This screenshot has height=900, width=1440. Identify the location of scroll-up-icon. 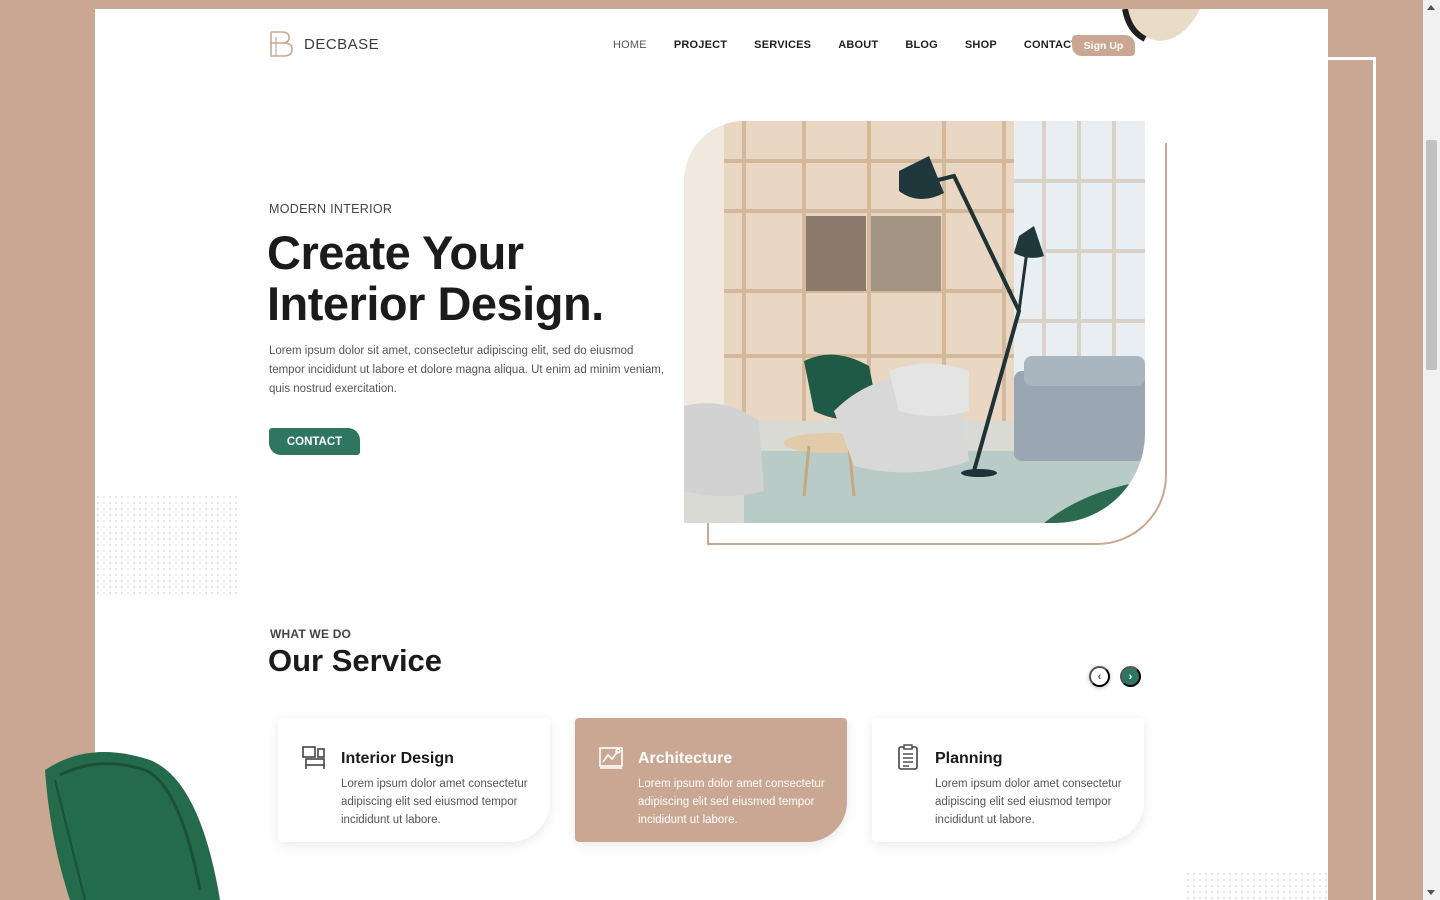
(1431, 7).